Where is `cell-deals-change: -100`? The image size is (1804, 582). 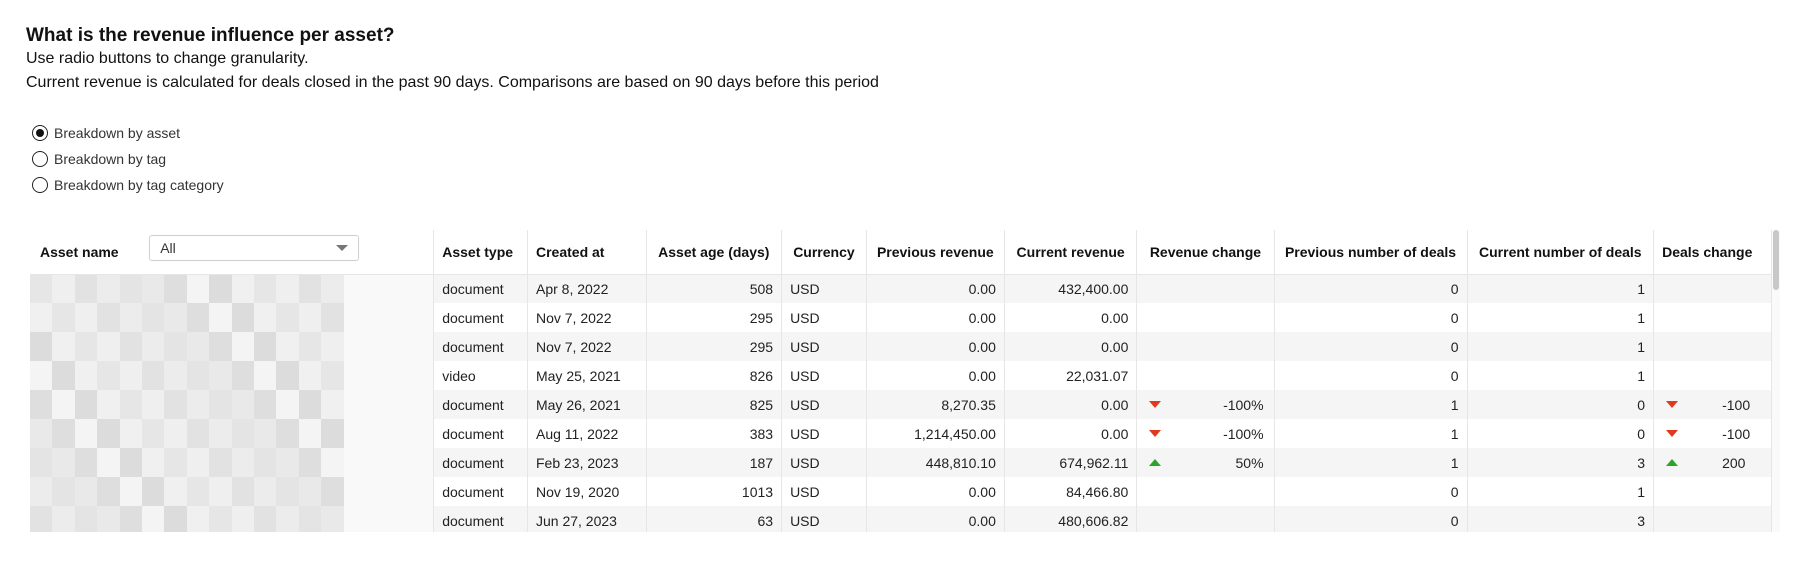 cell-deals-change: -100 is located at coordinates (1712, 433).